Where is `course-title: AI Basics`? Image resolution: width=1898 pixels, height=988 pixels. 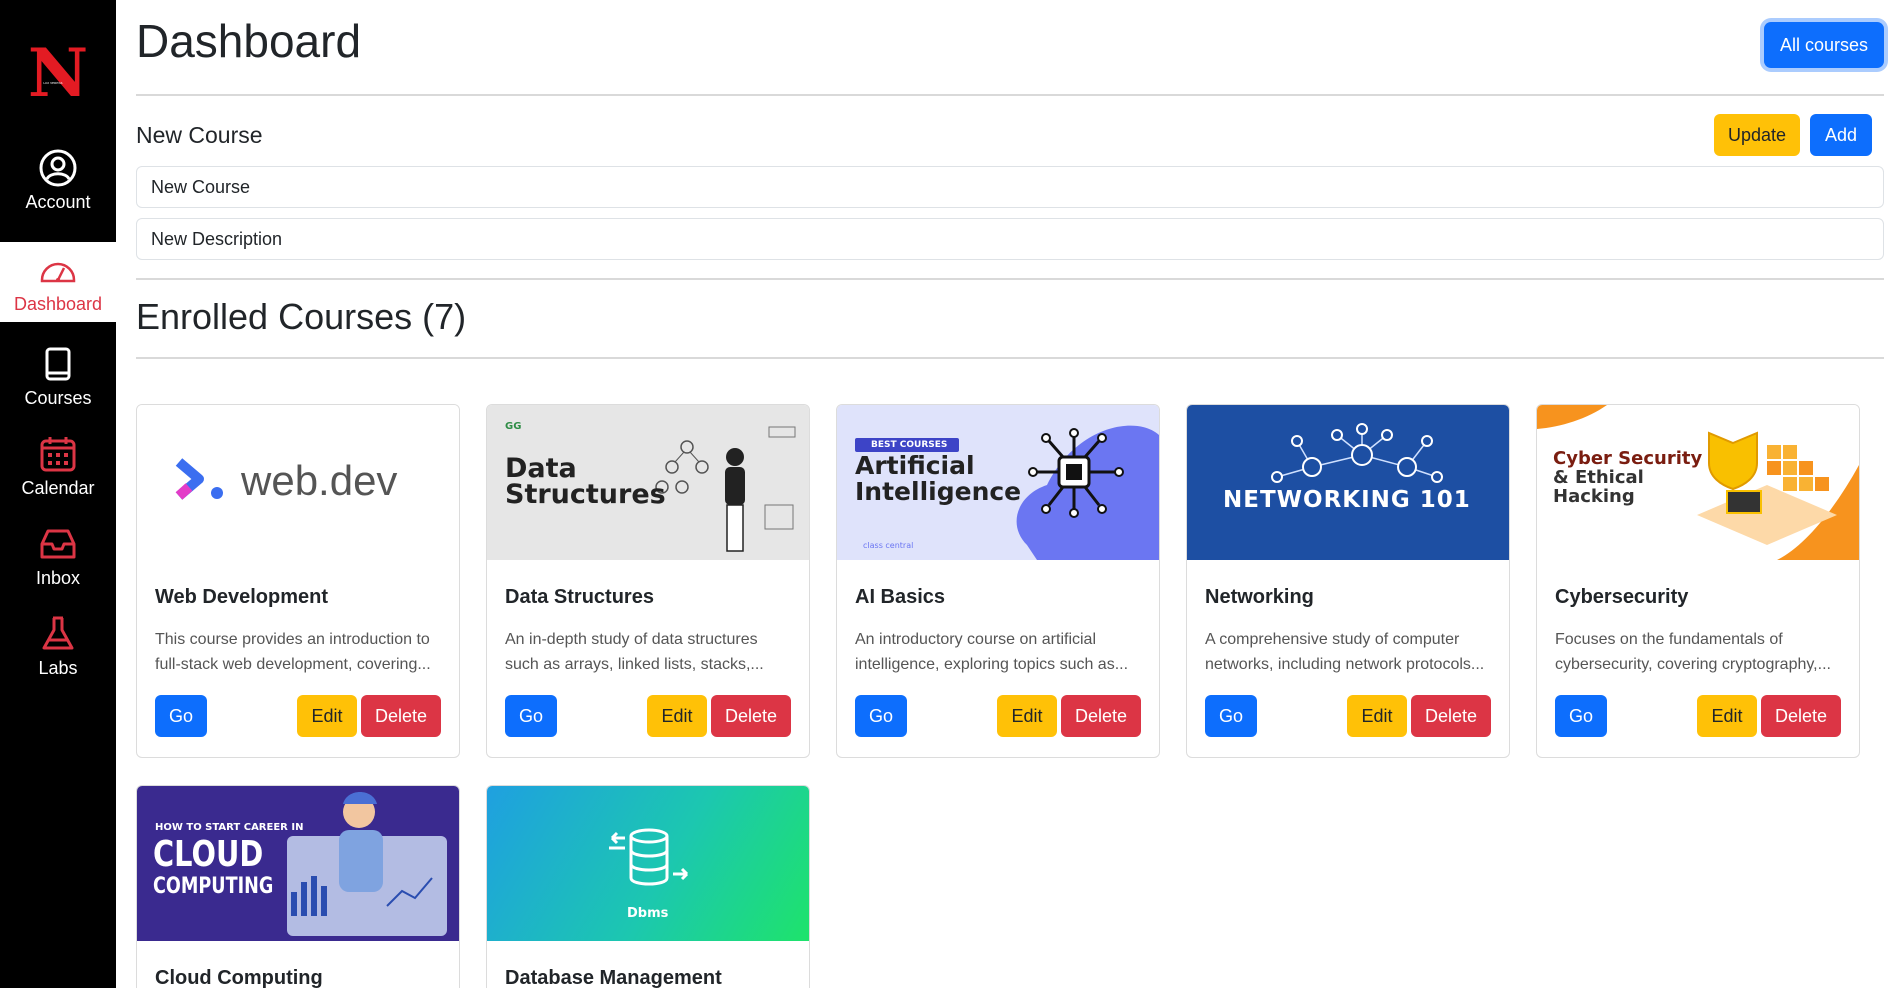 course-title: AI Basics is located at coordinates (900, 597).